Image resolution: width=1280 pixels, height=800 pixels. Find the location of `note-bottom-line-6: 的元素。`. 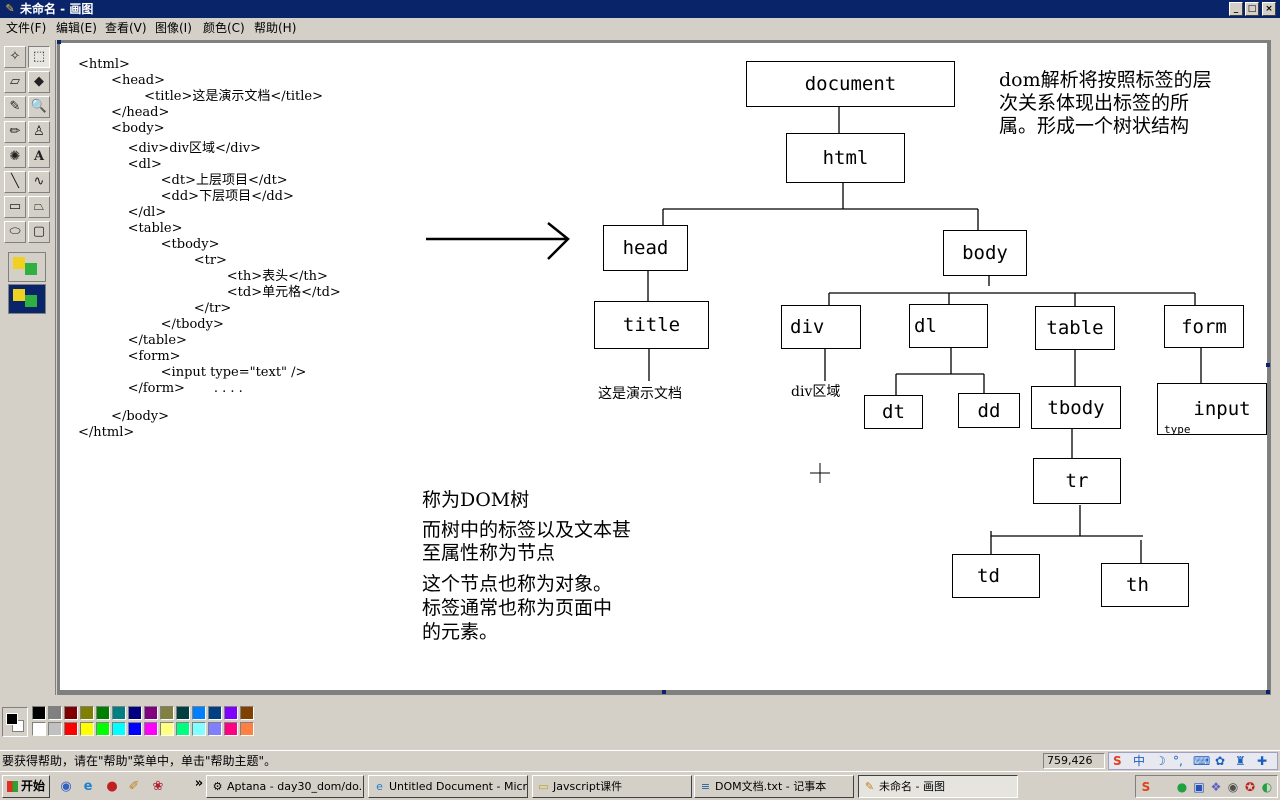

note-bottom-line-6: 的元素。 is located at coordinates (460, 632).